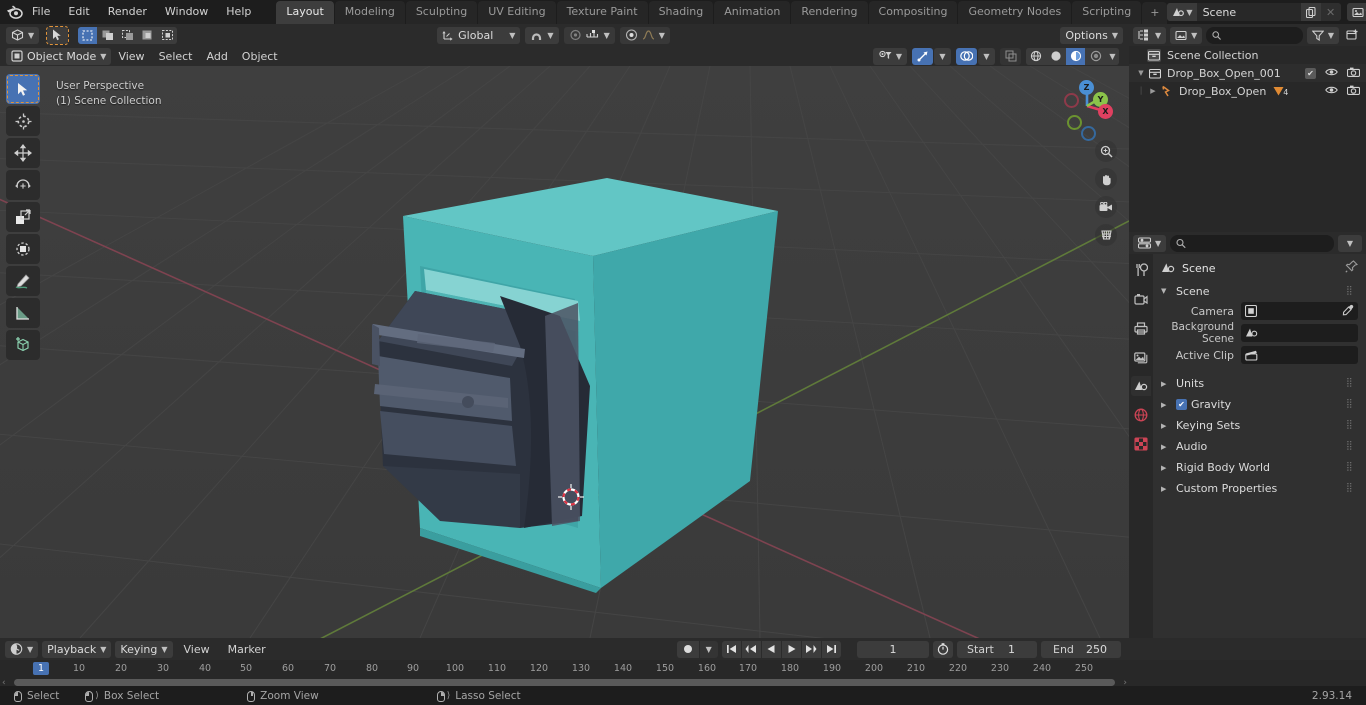  What do you see at coordinates (1141, 73) in the screenshot?
I see `disclosure-down-icon: ▼` at bounding box center [1141, 73].